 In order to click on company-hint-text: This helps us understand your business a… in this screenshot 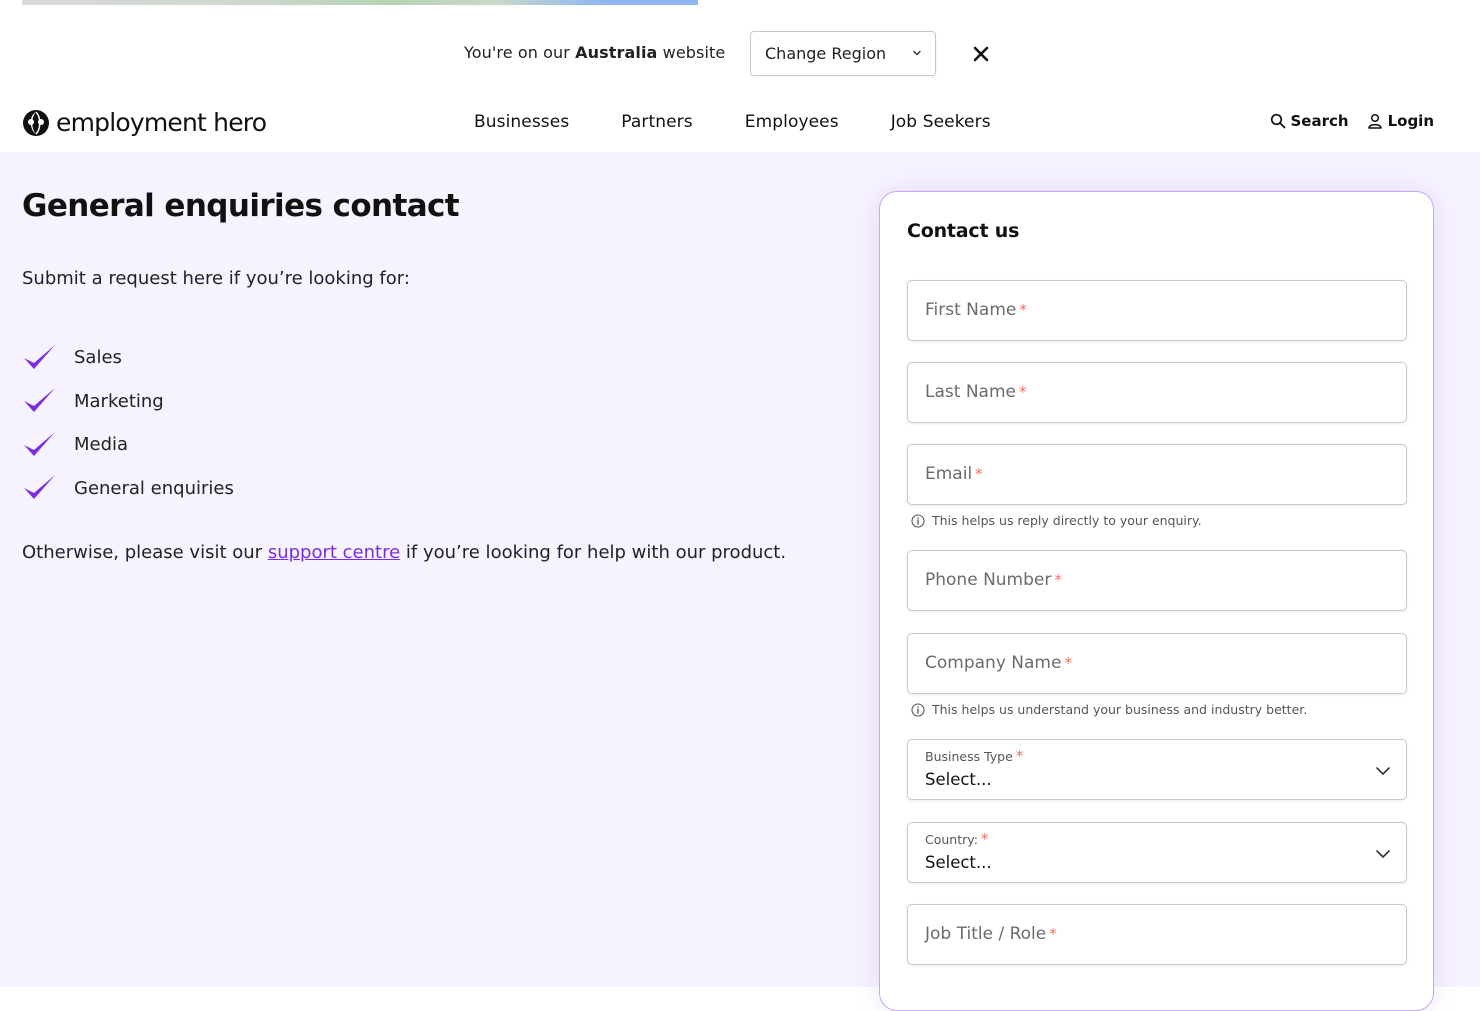, I will do `click(1120, 709)`.